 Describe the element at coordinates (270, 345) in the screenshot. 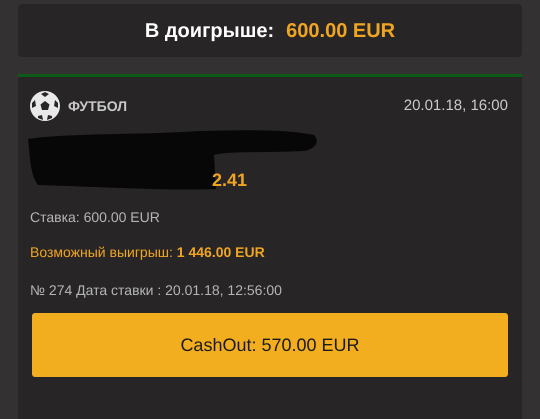

I see `cashout-button: CashOut: 570.00 EUR` at that location.